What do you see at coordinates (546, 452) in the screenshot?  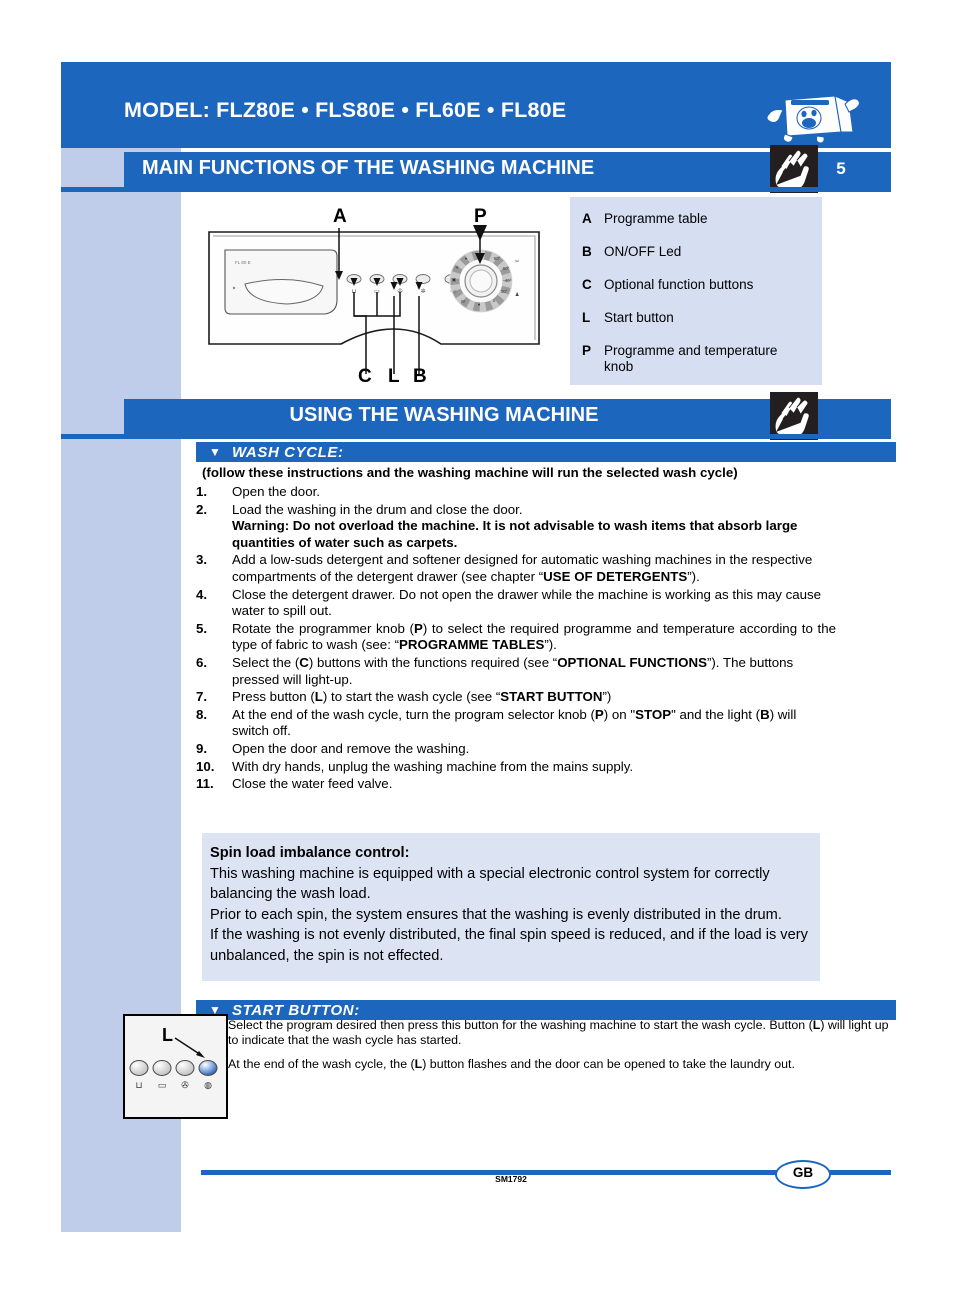 I see `wash-cycle-bar: ▼ WASH CYCLE:` at bounding box center [546, 452].